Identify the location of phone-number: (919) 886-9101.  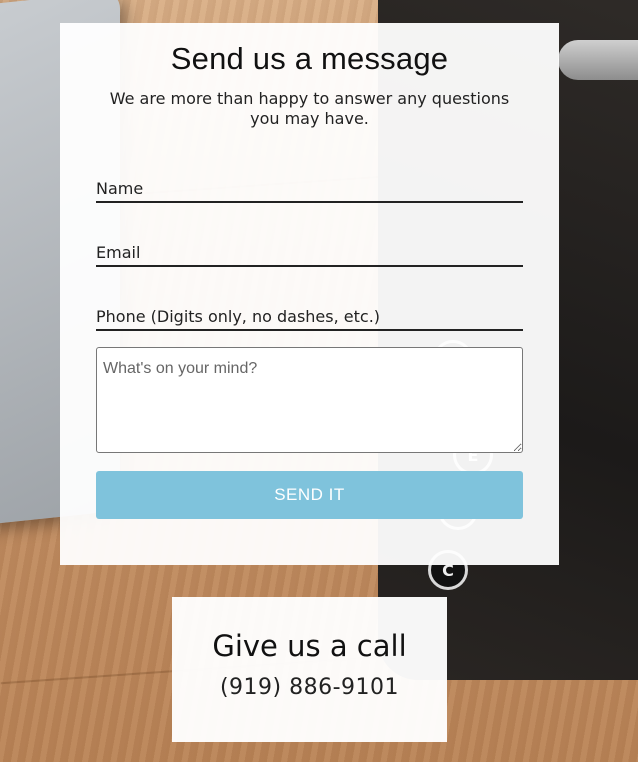
(309, 687).